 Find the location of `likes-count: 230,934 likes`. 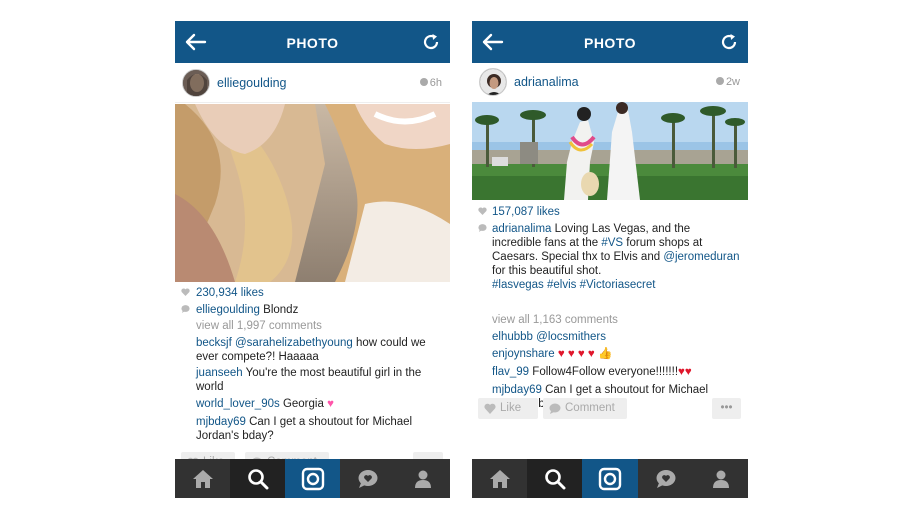

likes-count: 230,934 likes is located at coordinates (320, 293).